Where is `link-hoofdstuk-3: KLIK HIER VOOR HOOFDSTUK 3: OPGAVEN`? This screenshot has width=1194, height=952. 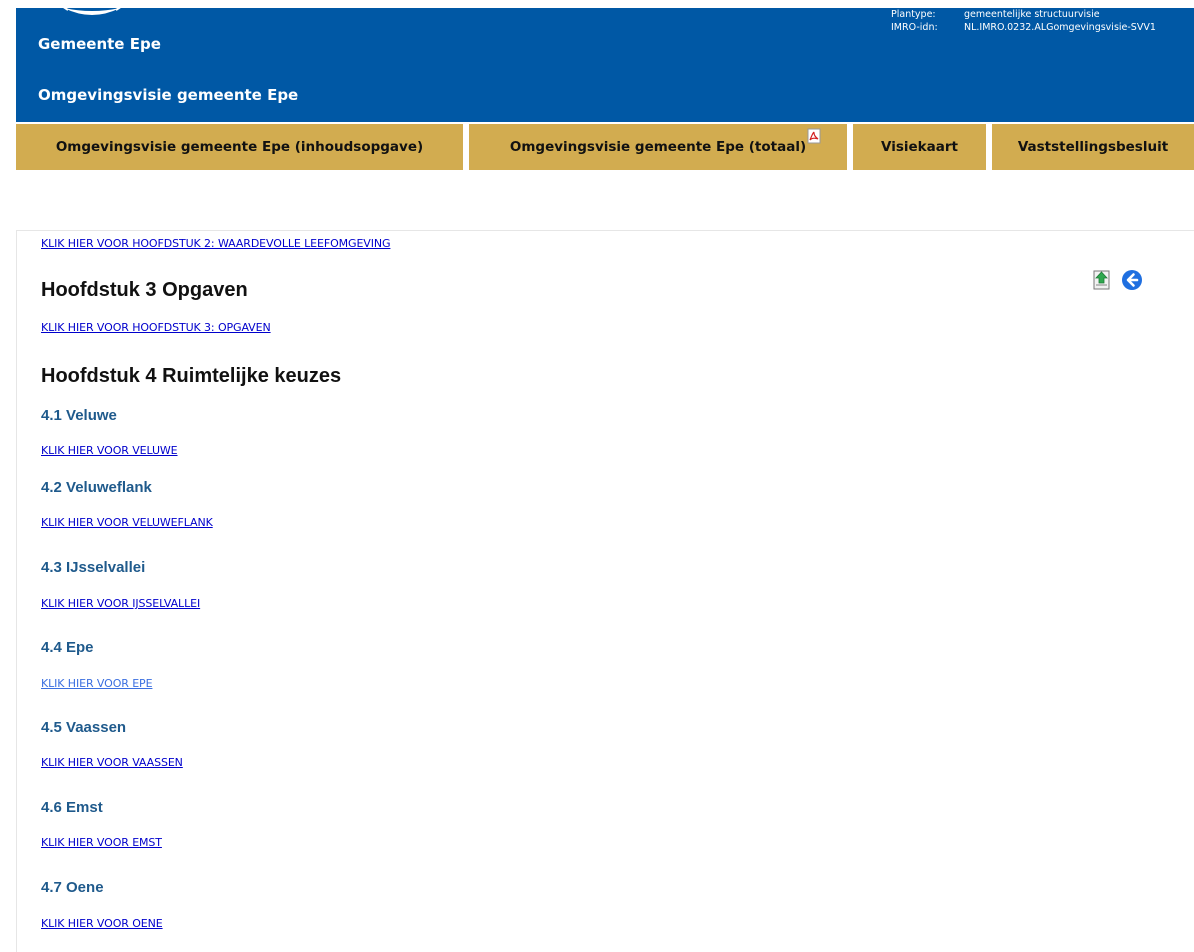
link-hoofdstuk-3: KLIK HIER VOOR HOOFDSTUK 3: OPGAVEN is located at coordinates (156, 327).